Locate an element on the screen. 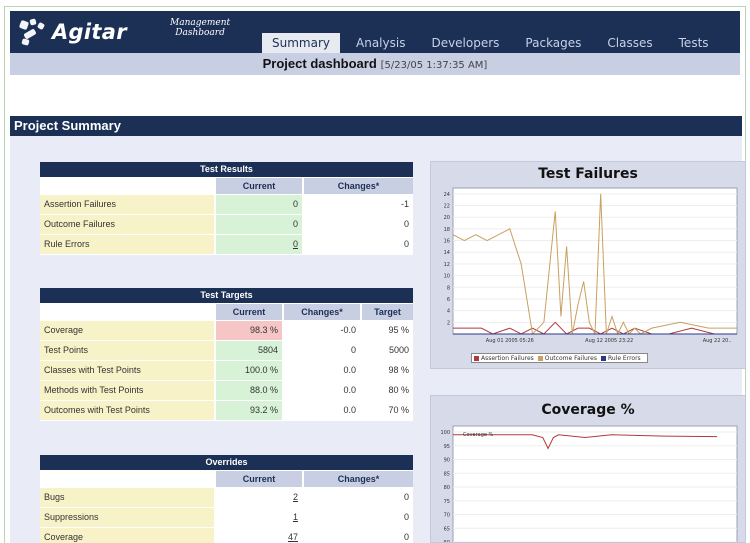 The image size is (750, 543). product-name: Management Dashboard is located at coordinates (200, 28).